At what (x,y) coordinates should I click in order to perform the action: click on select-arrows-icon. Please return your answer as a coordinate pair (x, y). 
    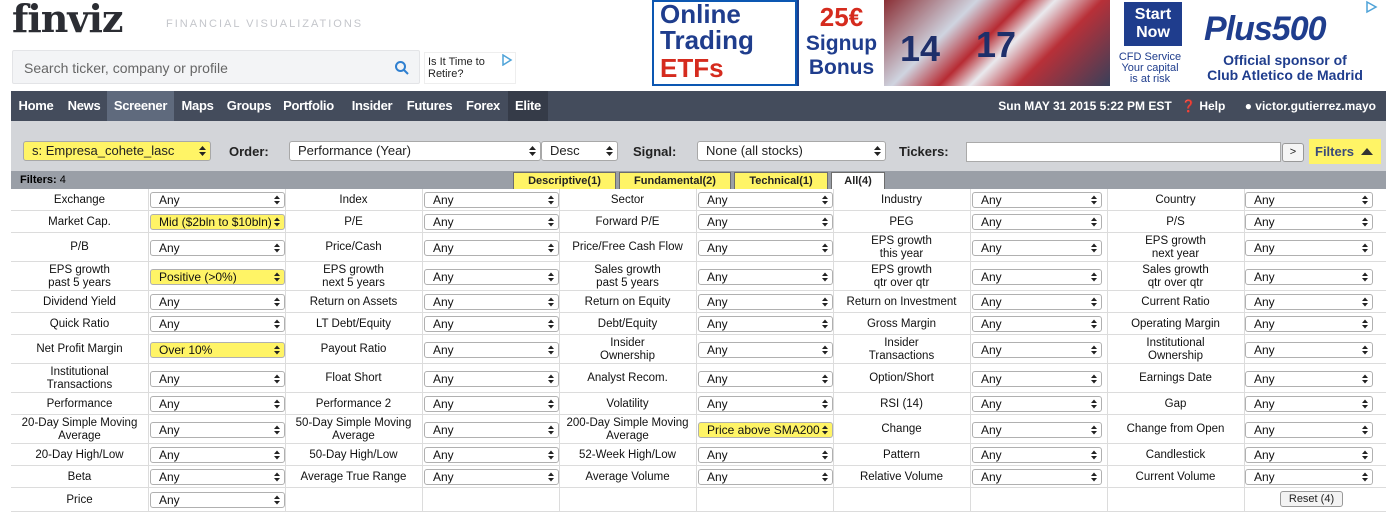
    Looking at the image, I should click on (1094, 324).